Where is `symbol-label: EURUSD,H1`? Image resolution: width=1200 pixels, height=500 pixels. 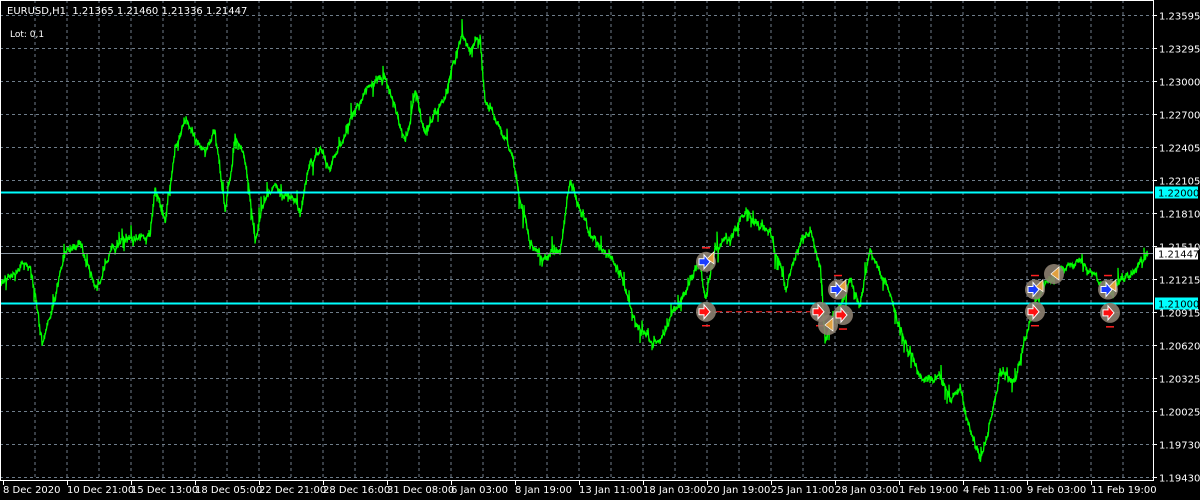 symbol-label: EURUSD,H1 is located at coordinates (37, 11).